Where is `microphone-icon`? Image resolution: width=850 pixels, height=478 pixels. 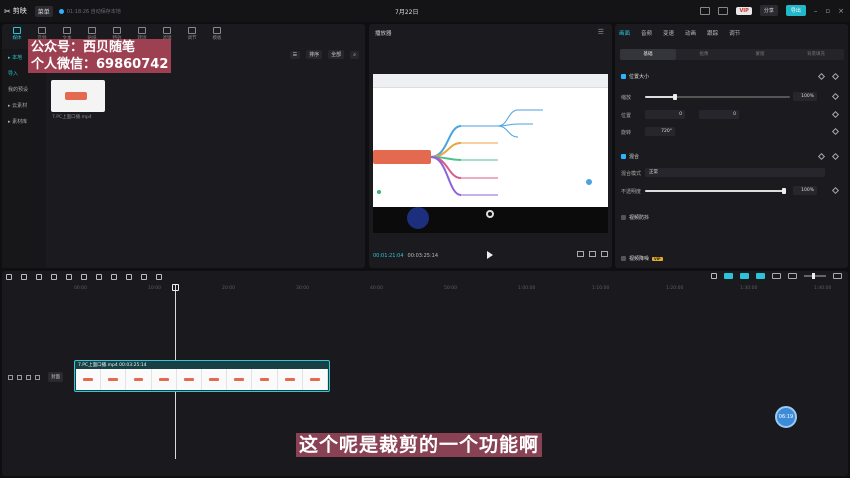
microphone-icon is located at coordinates (714, 276).